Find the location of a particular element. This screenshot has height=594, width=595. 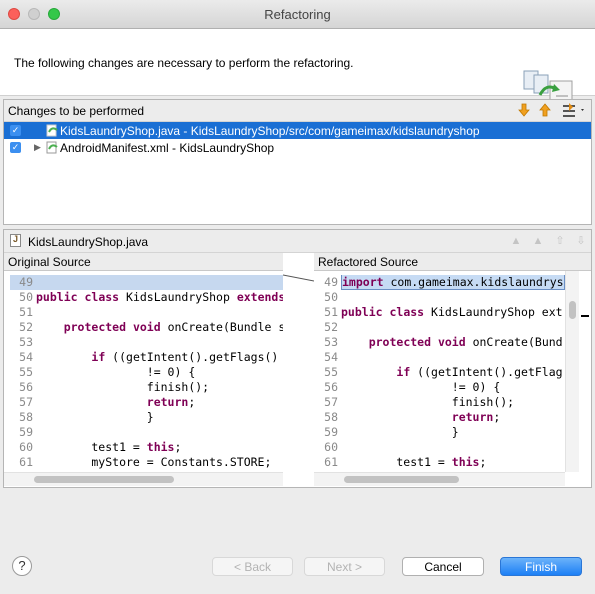

expand-triangle-icon: ▶ is located at coordinates (37, 147).